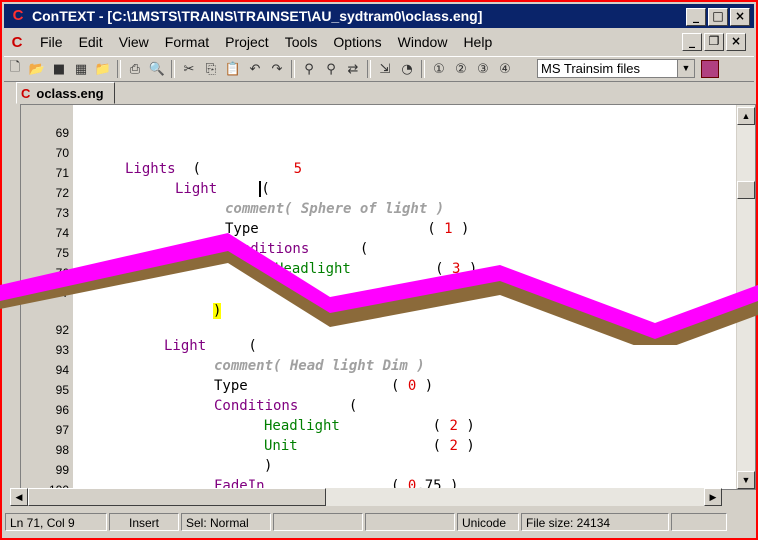 The image size is (758, 540). I want to click on doc-restore-button: ❐, so click(714, 42).